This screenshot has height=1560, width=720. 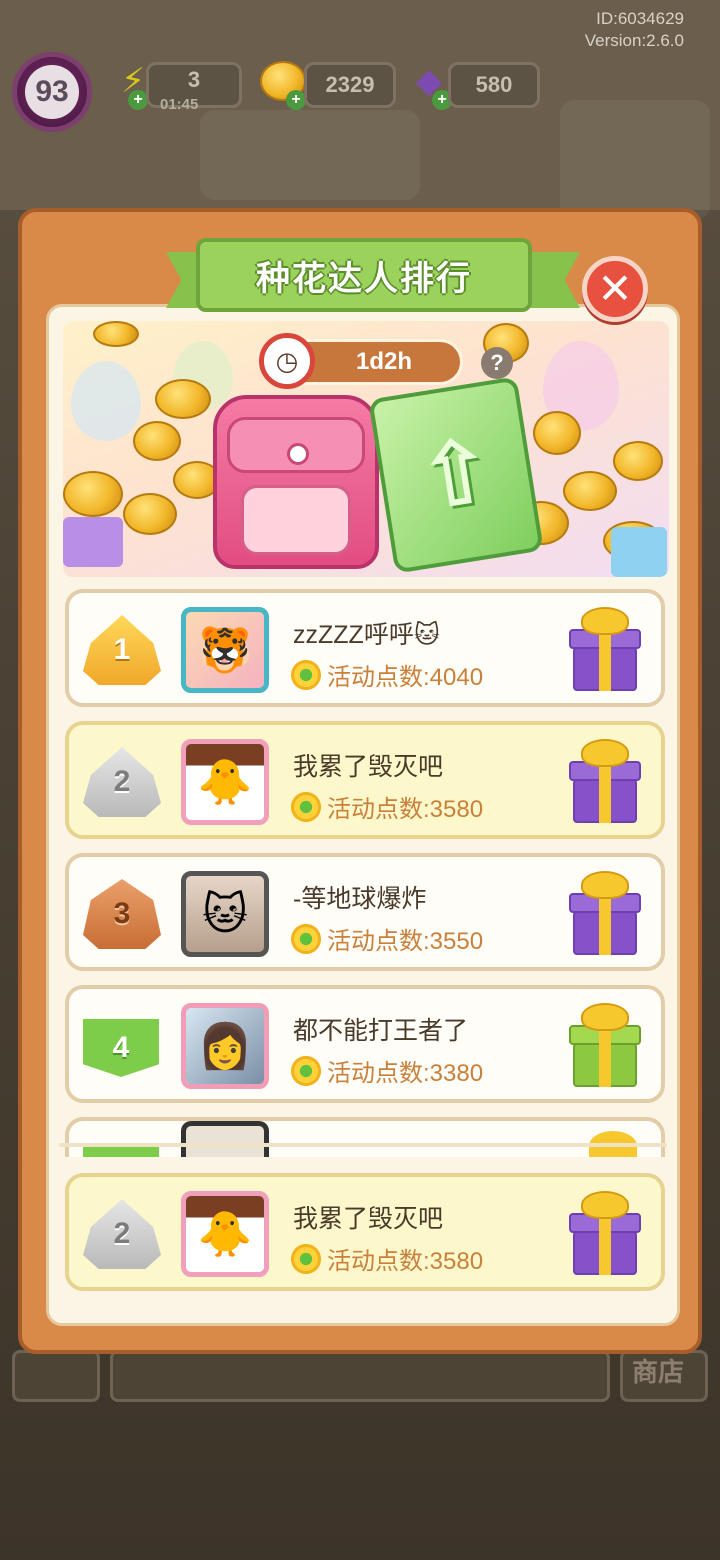 I want to click on rank-ribbon-green: 4, so click(x=121, y=1048).